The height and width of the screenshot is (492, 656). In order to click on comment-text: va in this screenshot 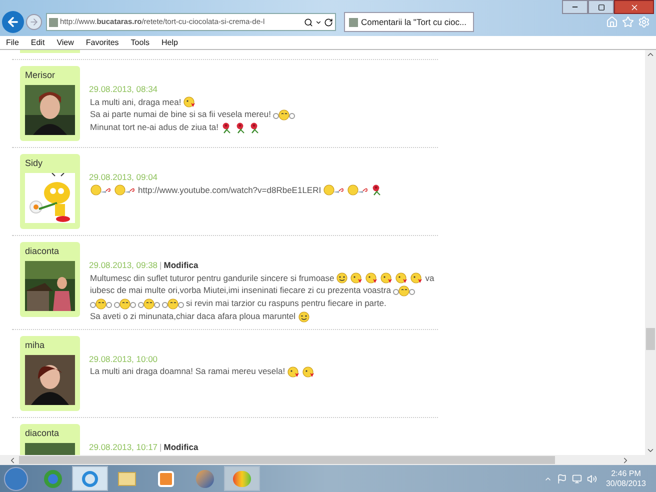, I will do `click(429, 277)`.